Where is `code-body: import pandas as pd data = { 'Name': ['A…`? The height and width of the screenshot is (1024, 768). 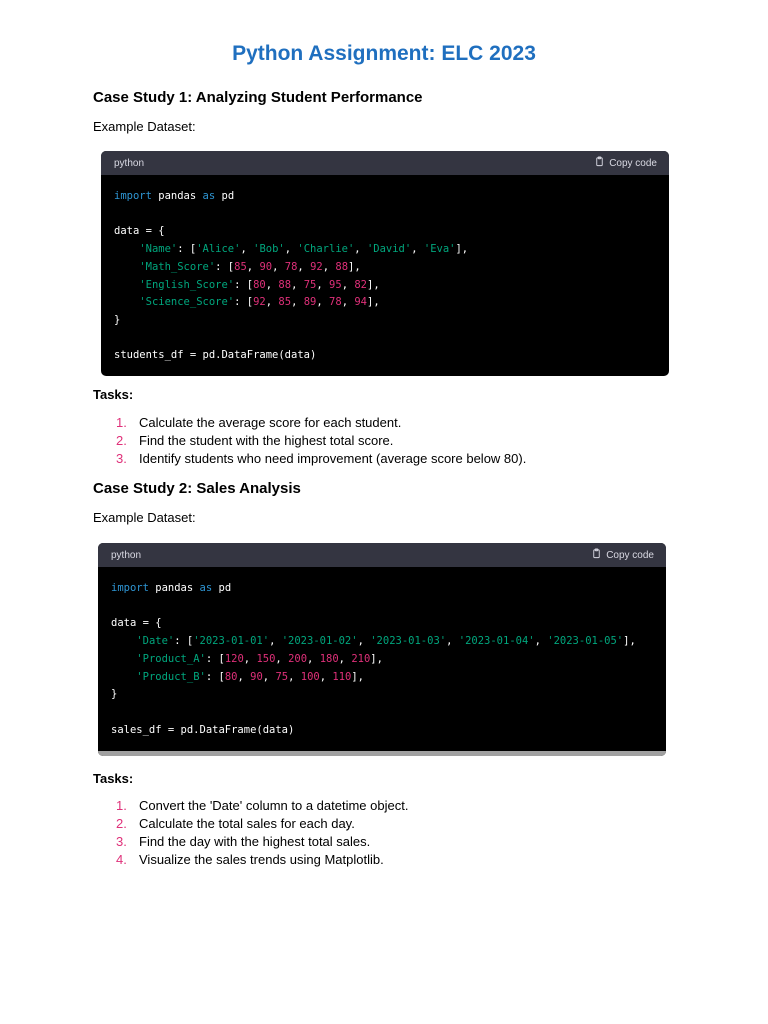
code-body: import pandas as pd data = { 'Name': ['A… is located at coordinates (385, 275).